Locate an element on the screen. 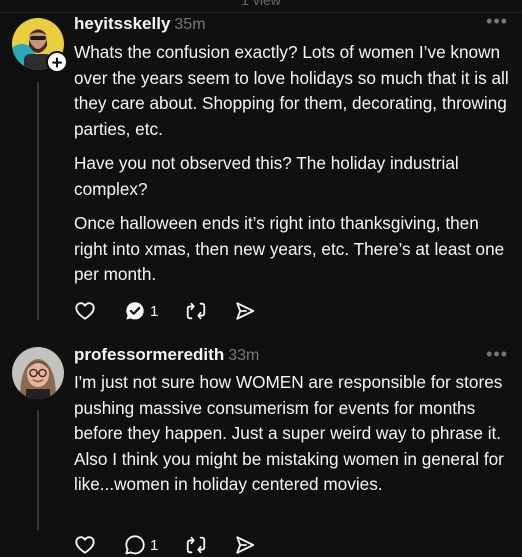 The height and width of the screenshot is (557, 522). username: professormeredith is located at coordinates (149, 354).